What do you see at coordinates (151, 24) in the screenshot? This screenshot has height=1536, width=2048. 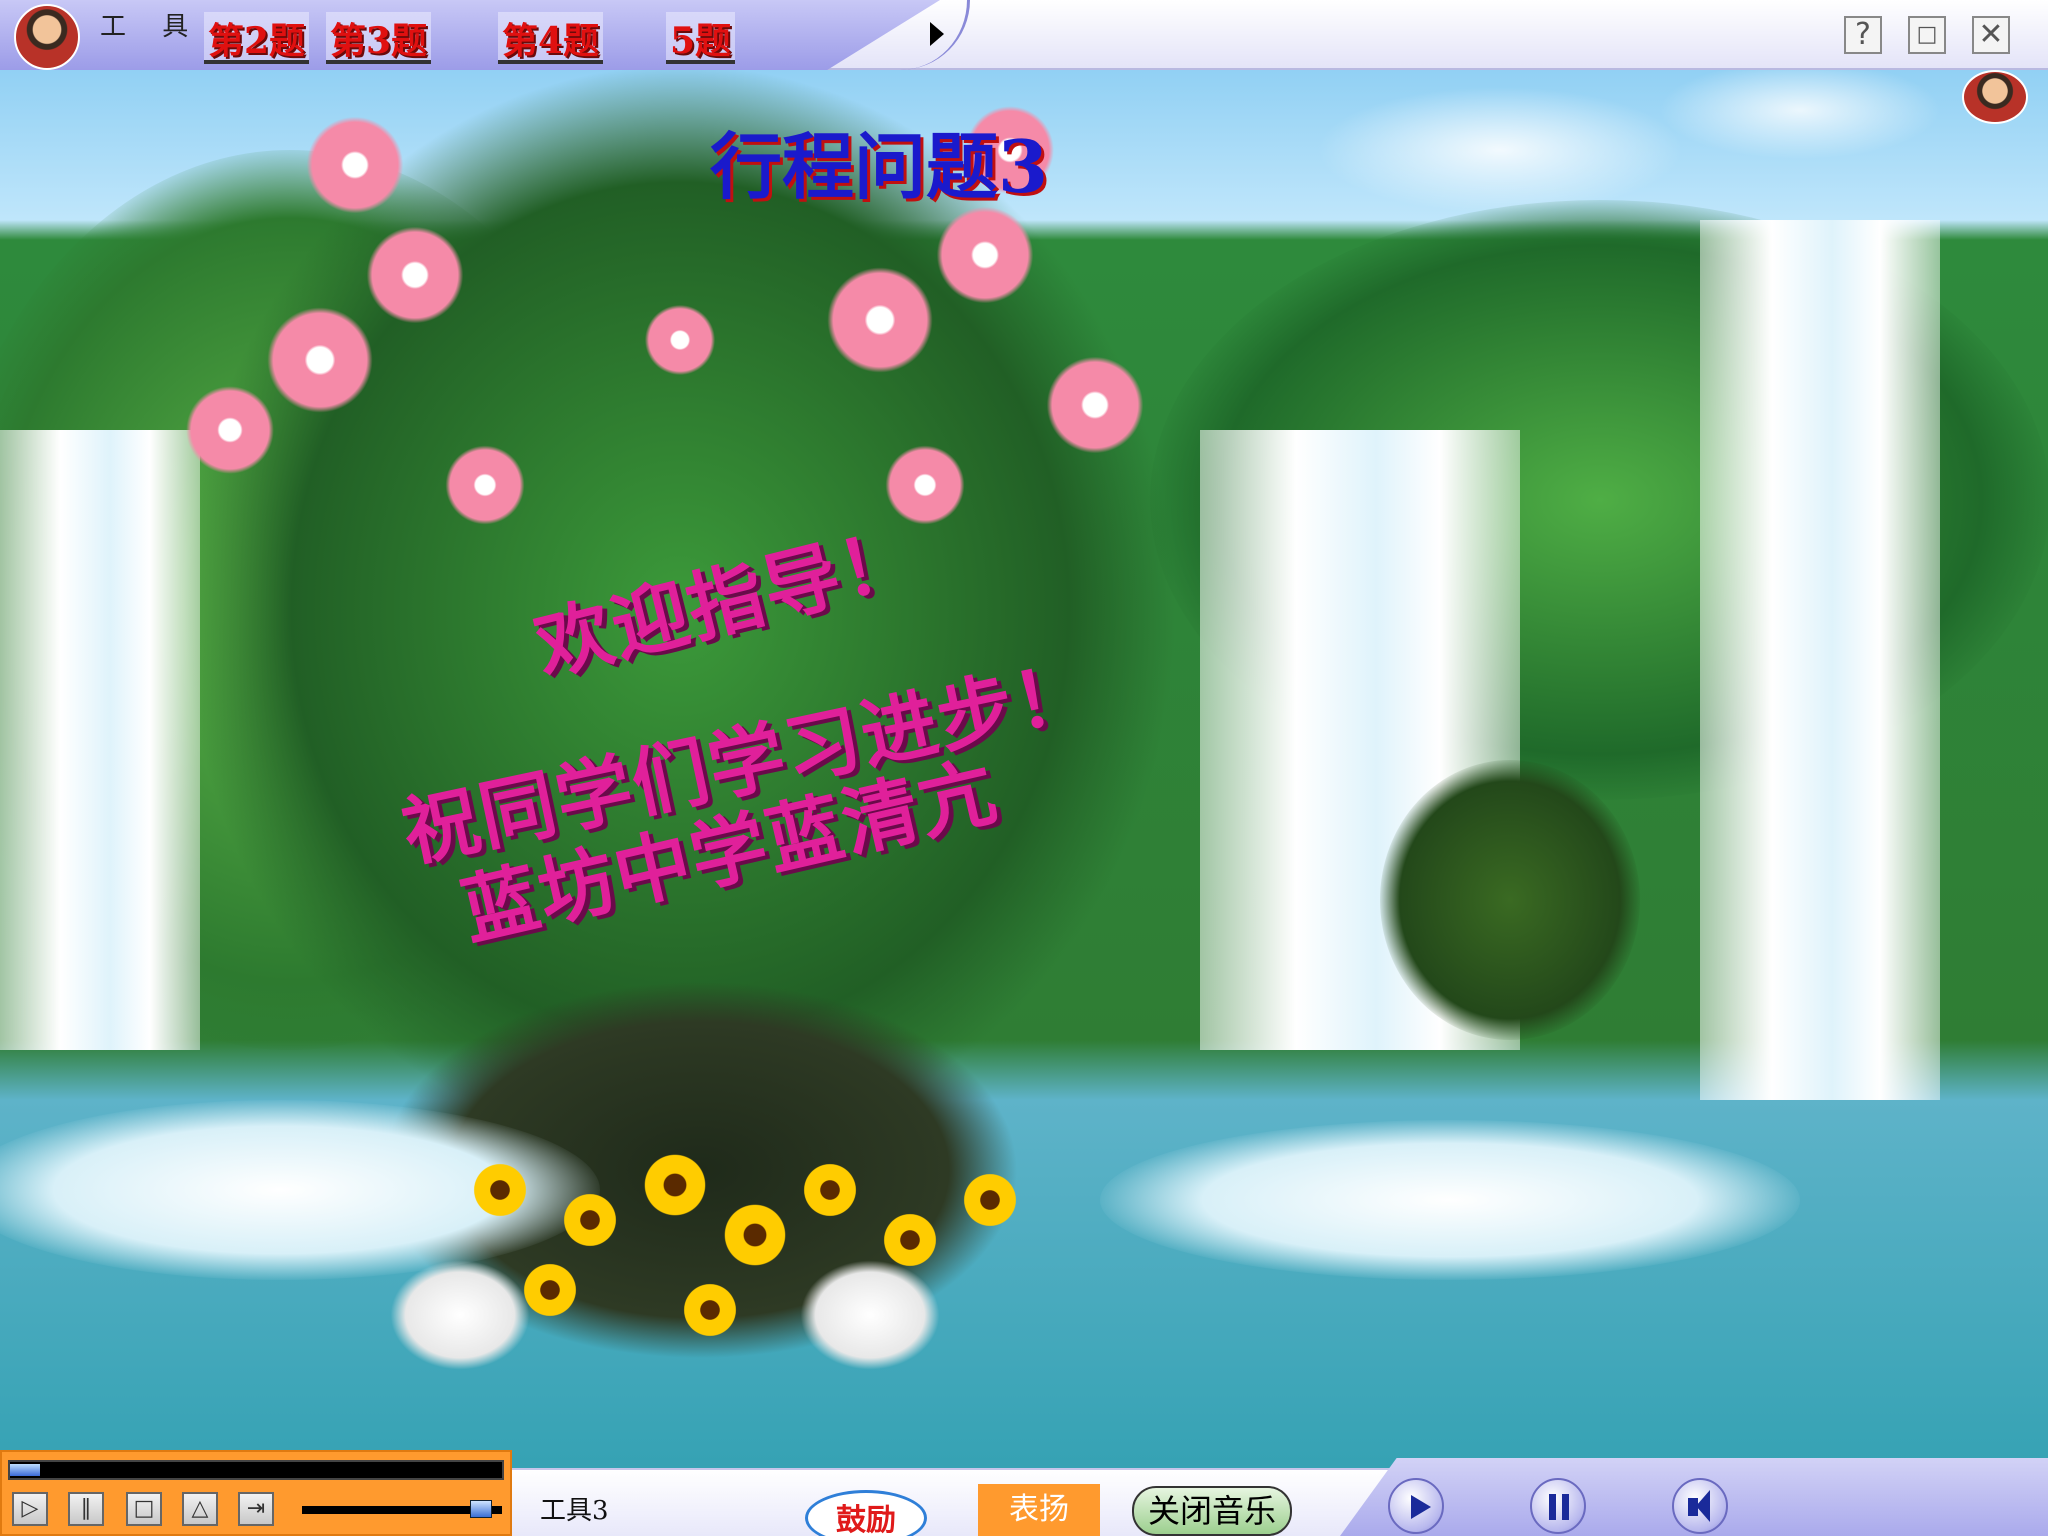 I see `tools-menu: 工 具` at bounding box center [151, 24].